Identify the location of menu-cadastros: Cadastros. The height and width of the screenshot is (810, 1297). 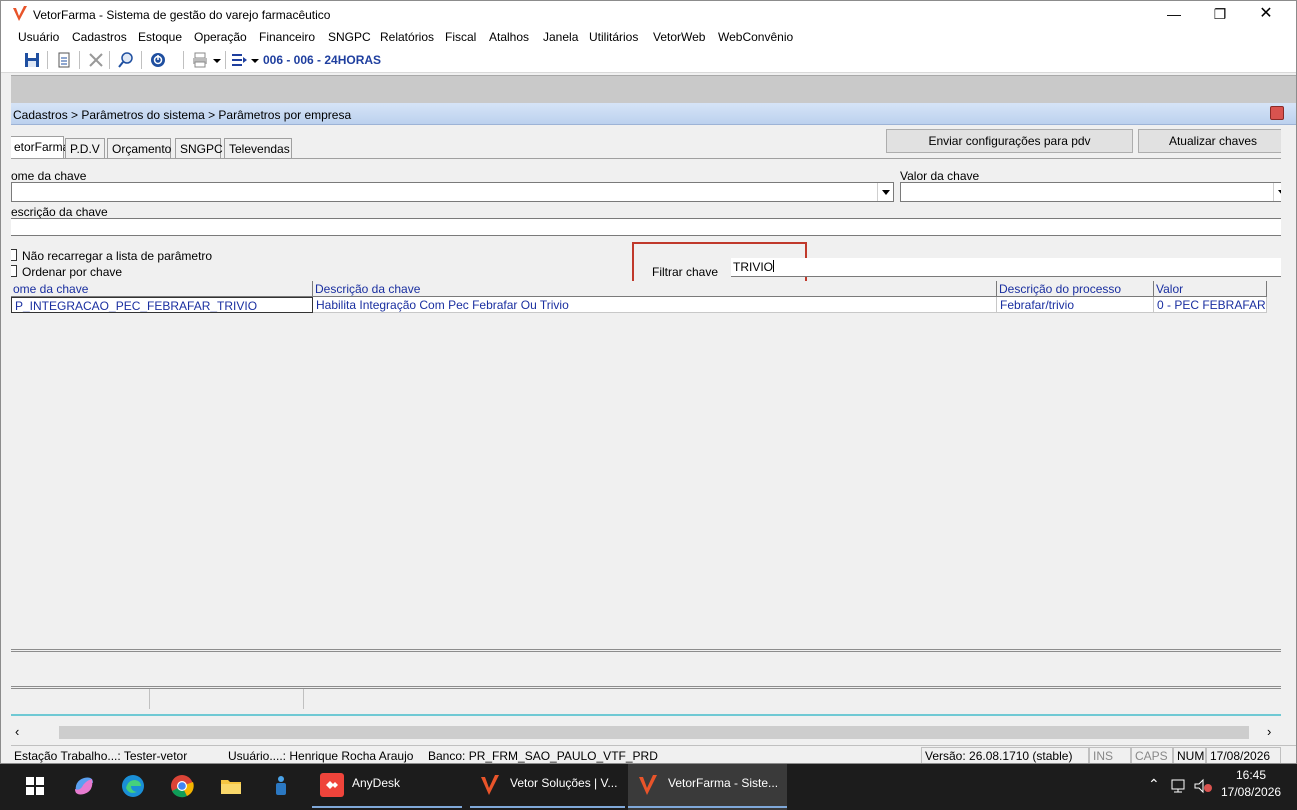
(99, 37).